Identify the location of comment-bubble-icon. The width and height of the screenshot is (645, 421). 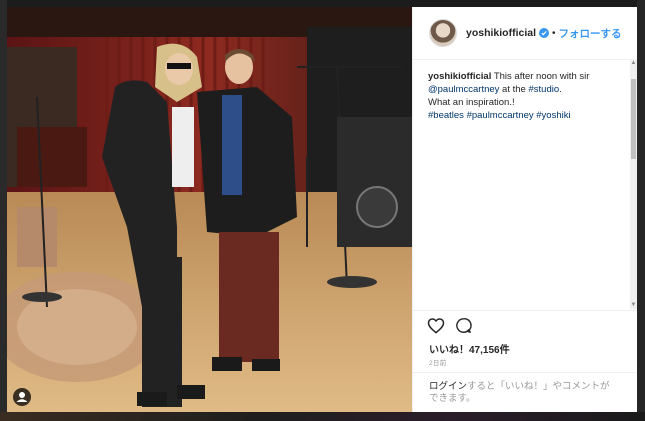
(463, 328).